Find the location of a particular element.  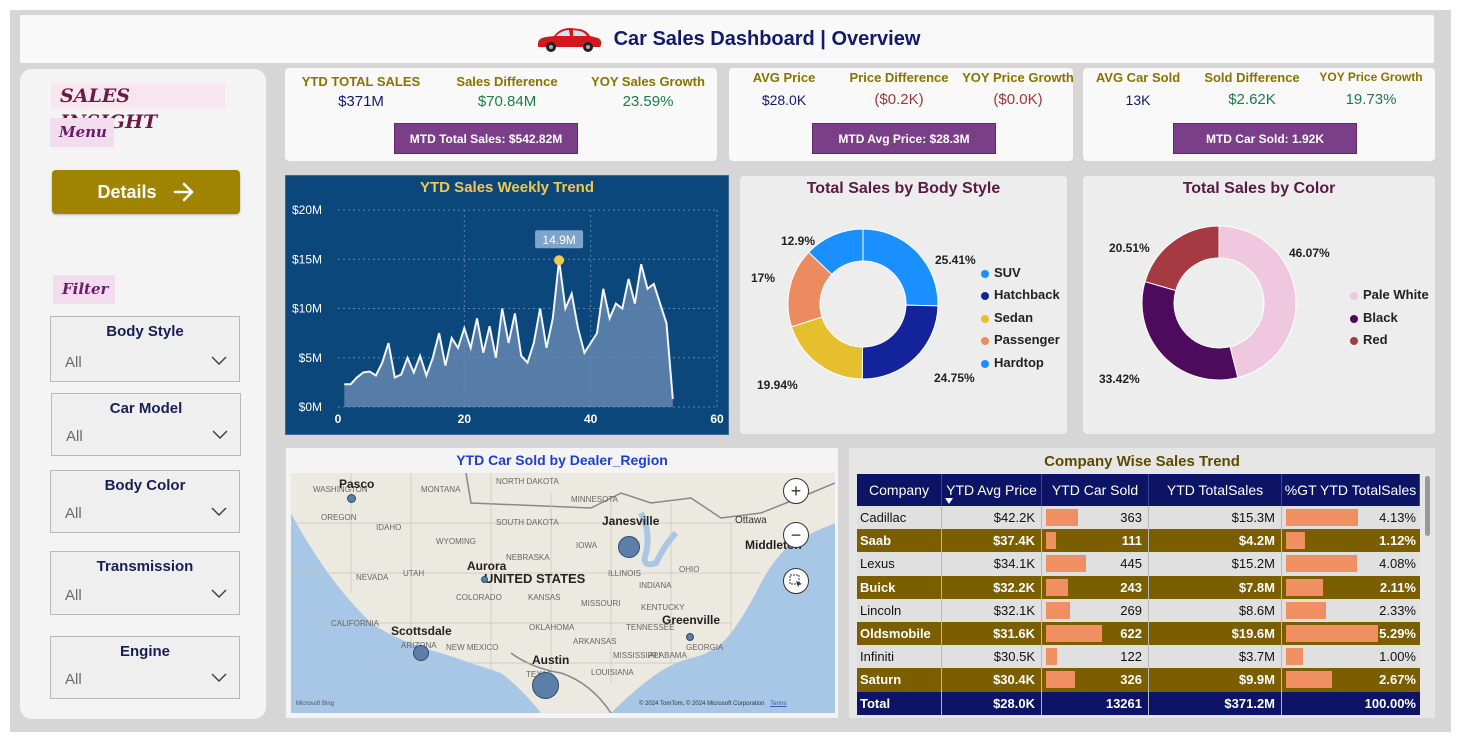

cell-company: Lincoln is located at coordinates (899, 610).